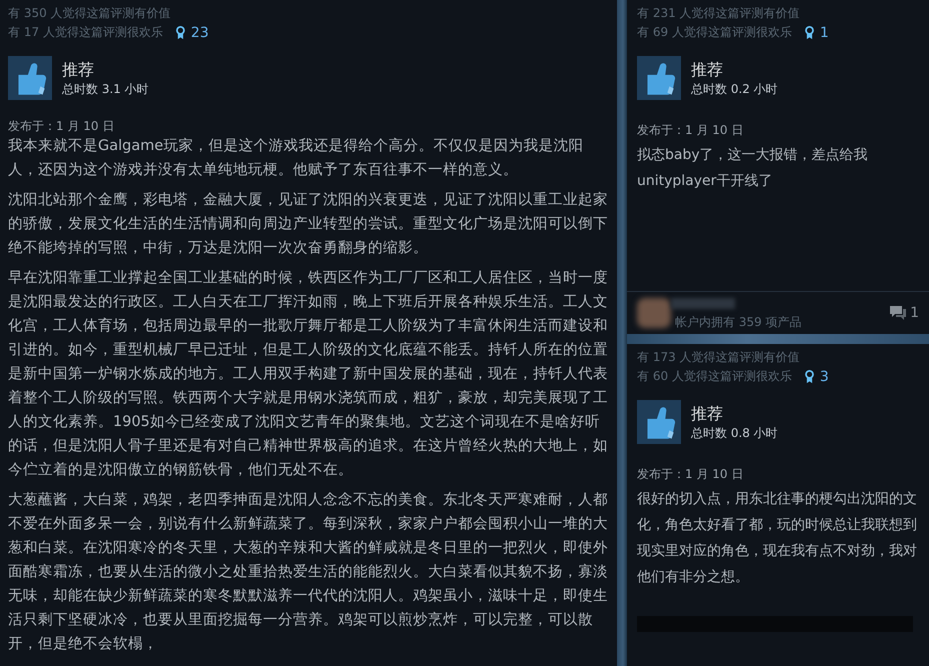 This screenshot has height=666, width=929. What do you see at coordinates (914, 313) in the screenshot?
I see `comment-count: 1` at bounding box center [914, 313].